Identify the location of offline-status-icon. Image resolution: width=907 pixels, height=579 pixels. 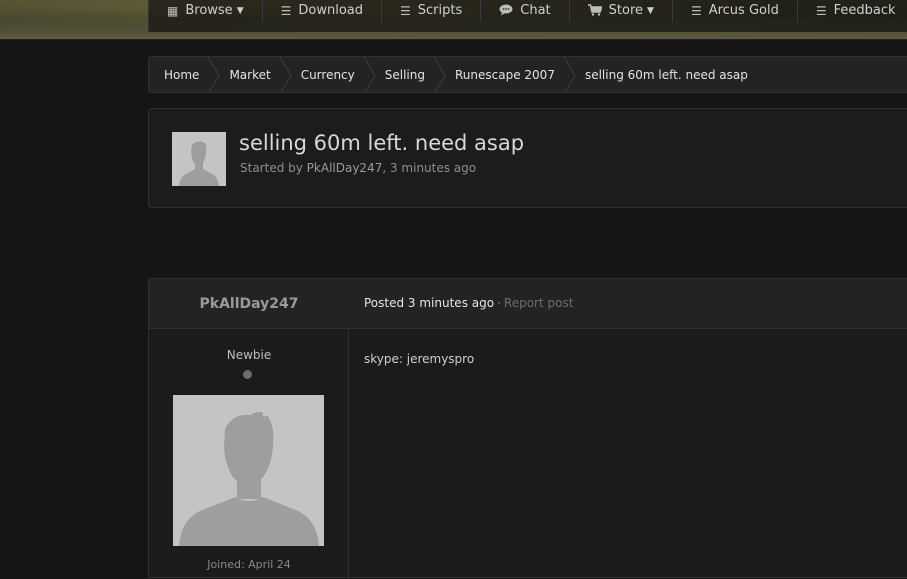
(247, 374).